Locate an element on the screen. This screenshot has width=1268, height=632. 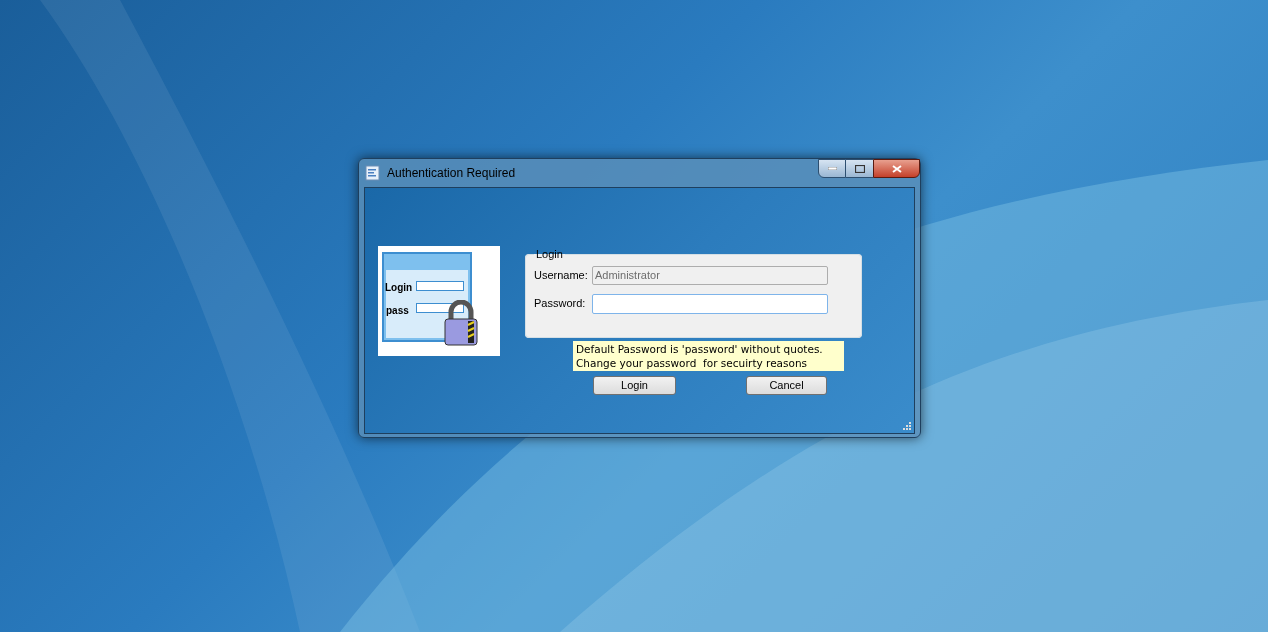
app-icon is located at coordinates (373, 173).